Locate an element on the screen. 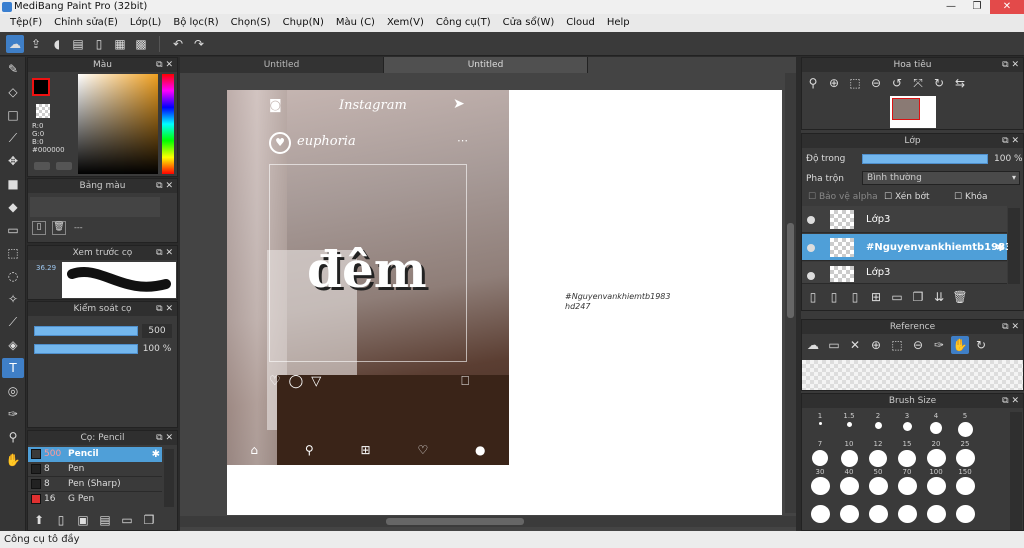  maximize-button: ❐ is located at coordinates (977, 7).